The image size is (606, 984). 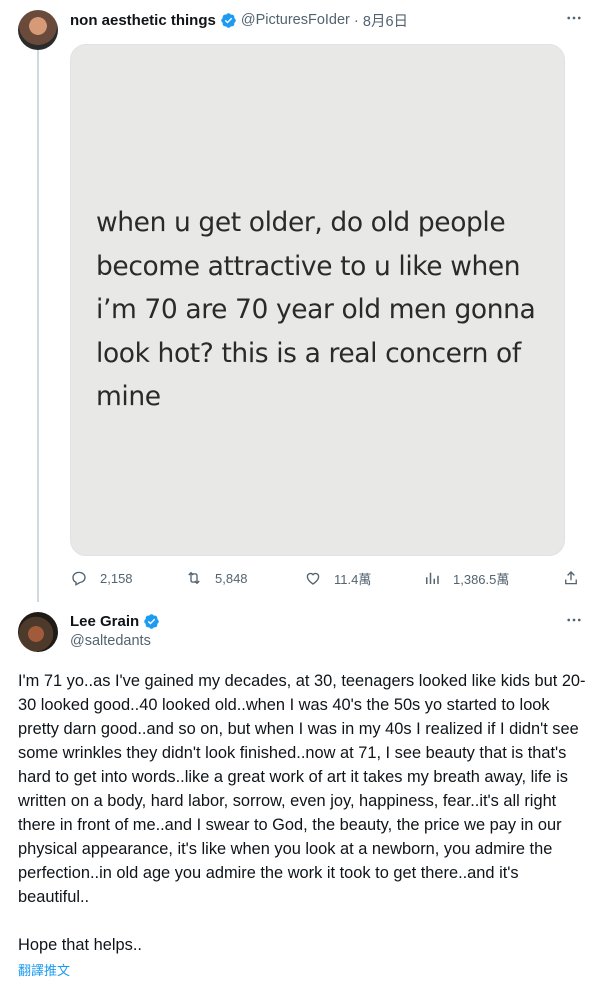 I want to click on author-name: non aesthetic things, so click(x=143, y=20).